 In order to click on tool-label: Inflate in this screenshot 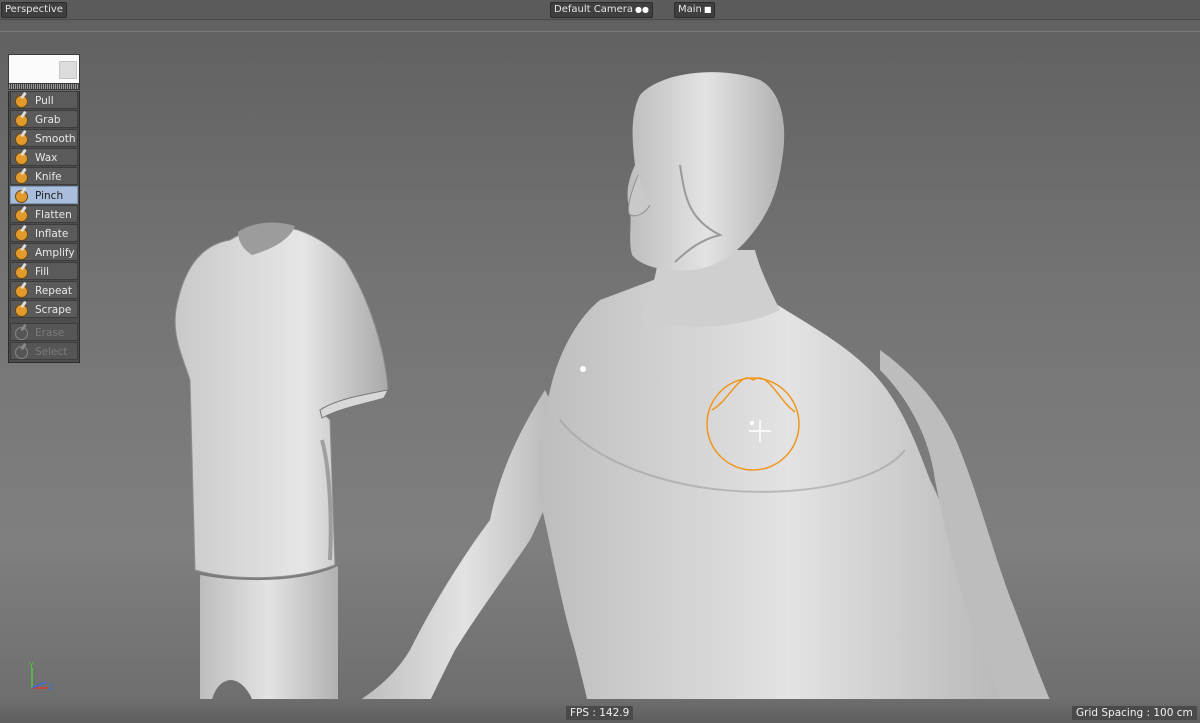, I will do `click(52, 234)`.